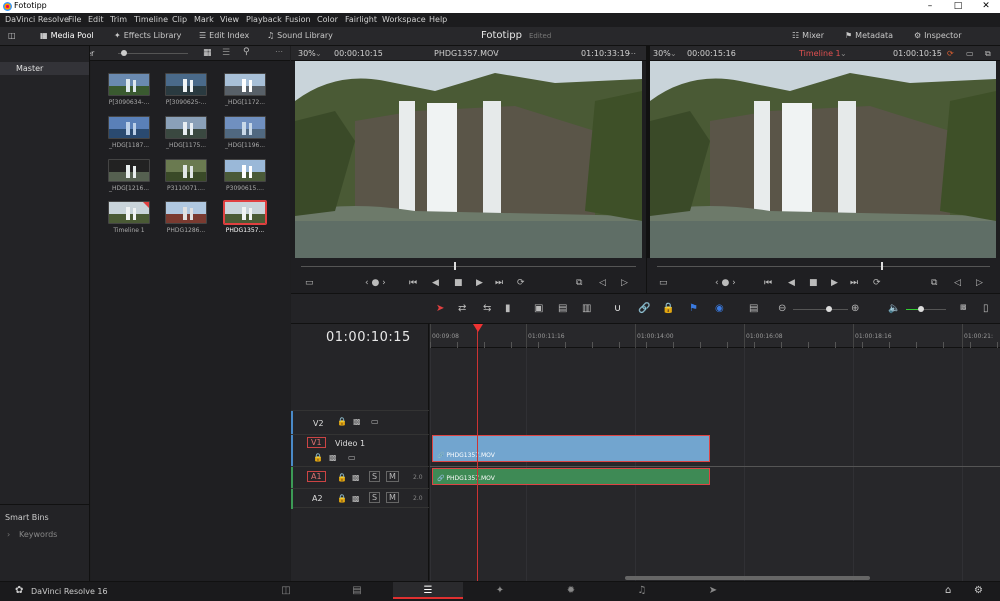 The height and width of the screenshot is (601, 1000). Describe the element at coordinates (368, 337) in the screenshot. I see `timeline-timecode-display: 01:00:10:15` at that location.